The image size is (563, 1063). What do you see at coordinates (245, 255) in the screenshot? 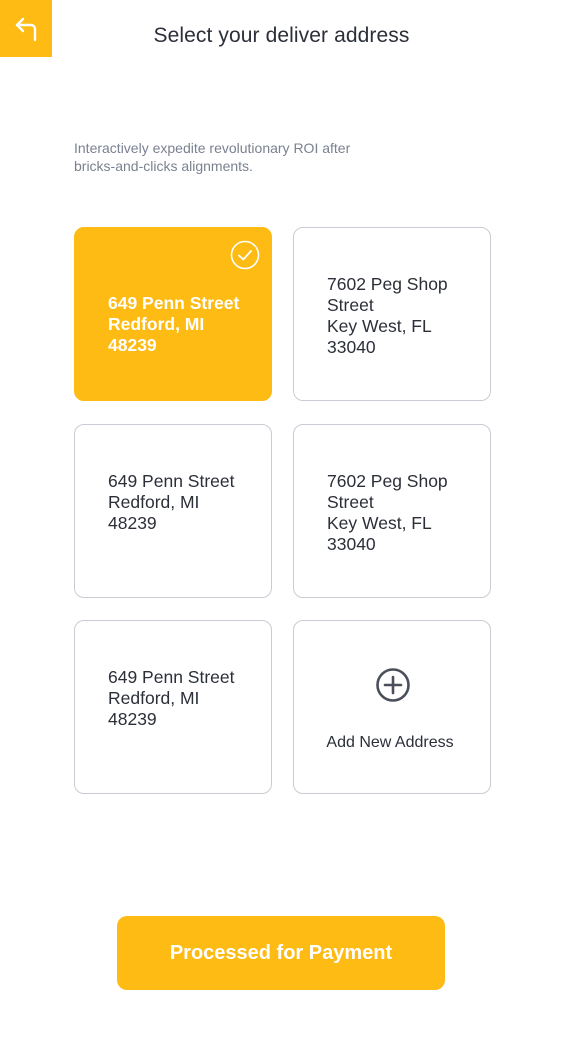
I see `check-circle-icon` at bounding box center [245, 255].